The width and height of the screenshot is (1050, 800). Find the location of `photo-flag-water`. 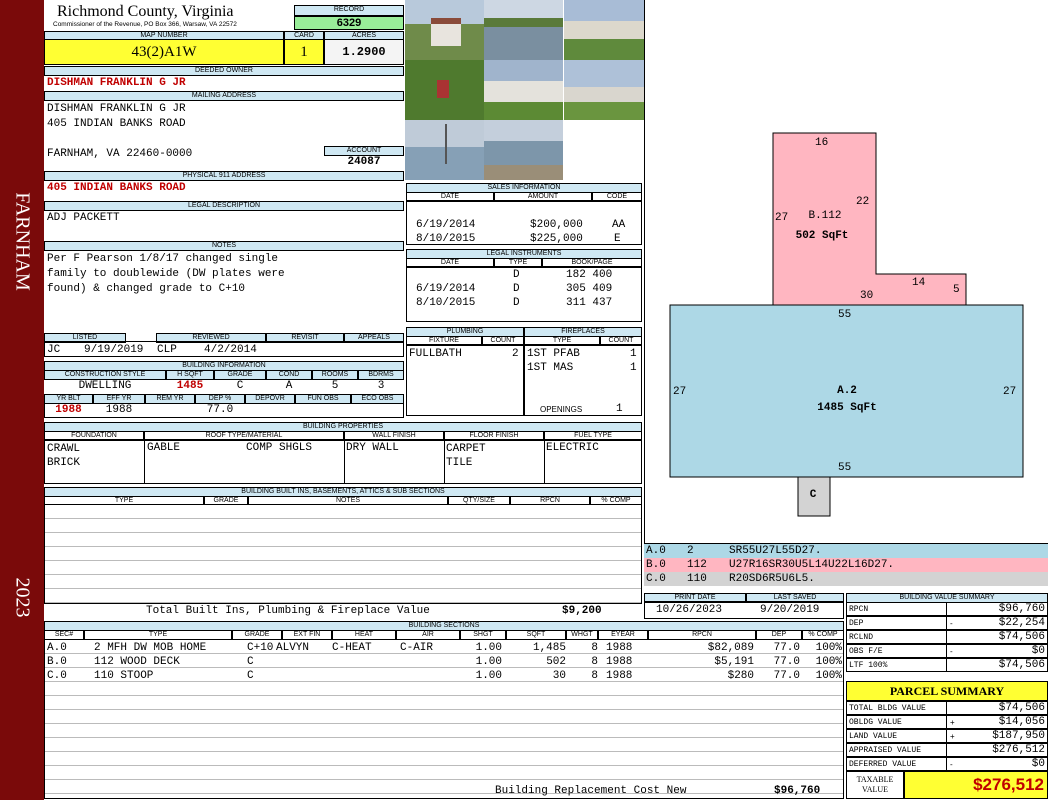

photo-flag-water is located at coordinates (444, 150).